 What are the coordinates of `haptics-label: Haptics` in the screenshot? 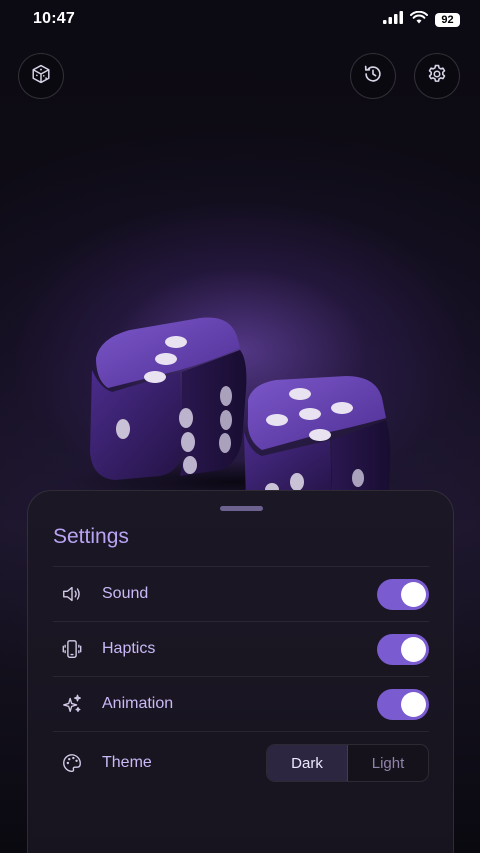 It's located at (129, 648).